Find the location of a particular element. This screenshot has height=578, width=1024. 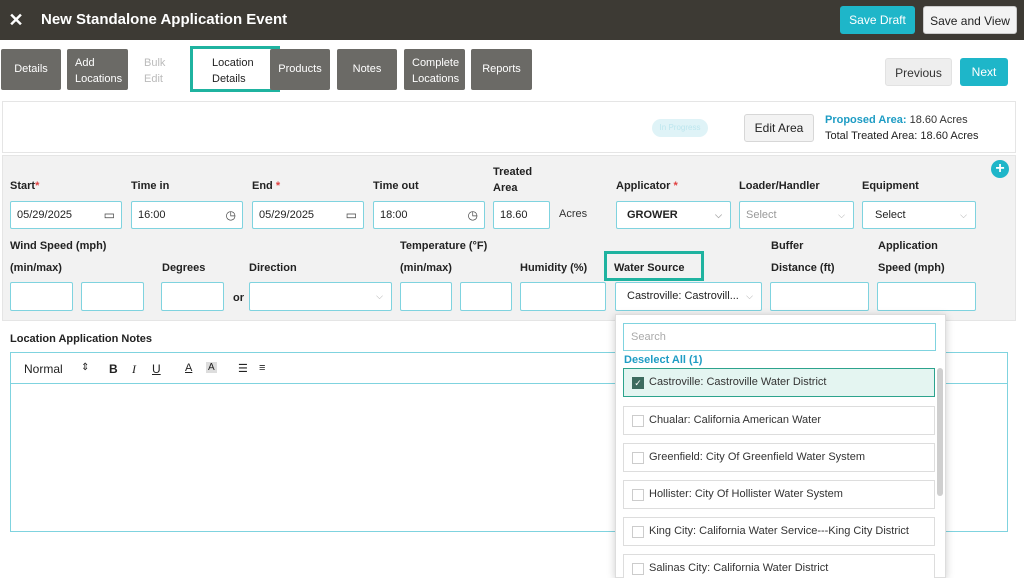

start-date-input: 05/29/2025 ▭ is located at coordinates (66, 215).